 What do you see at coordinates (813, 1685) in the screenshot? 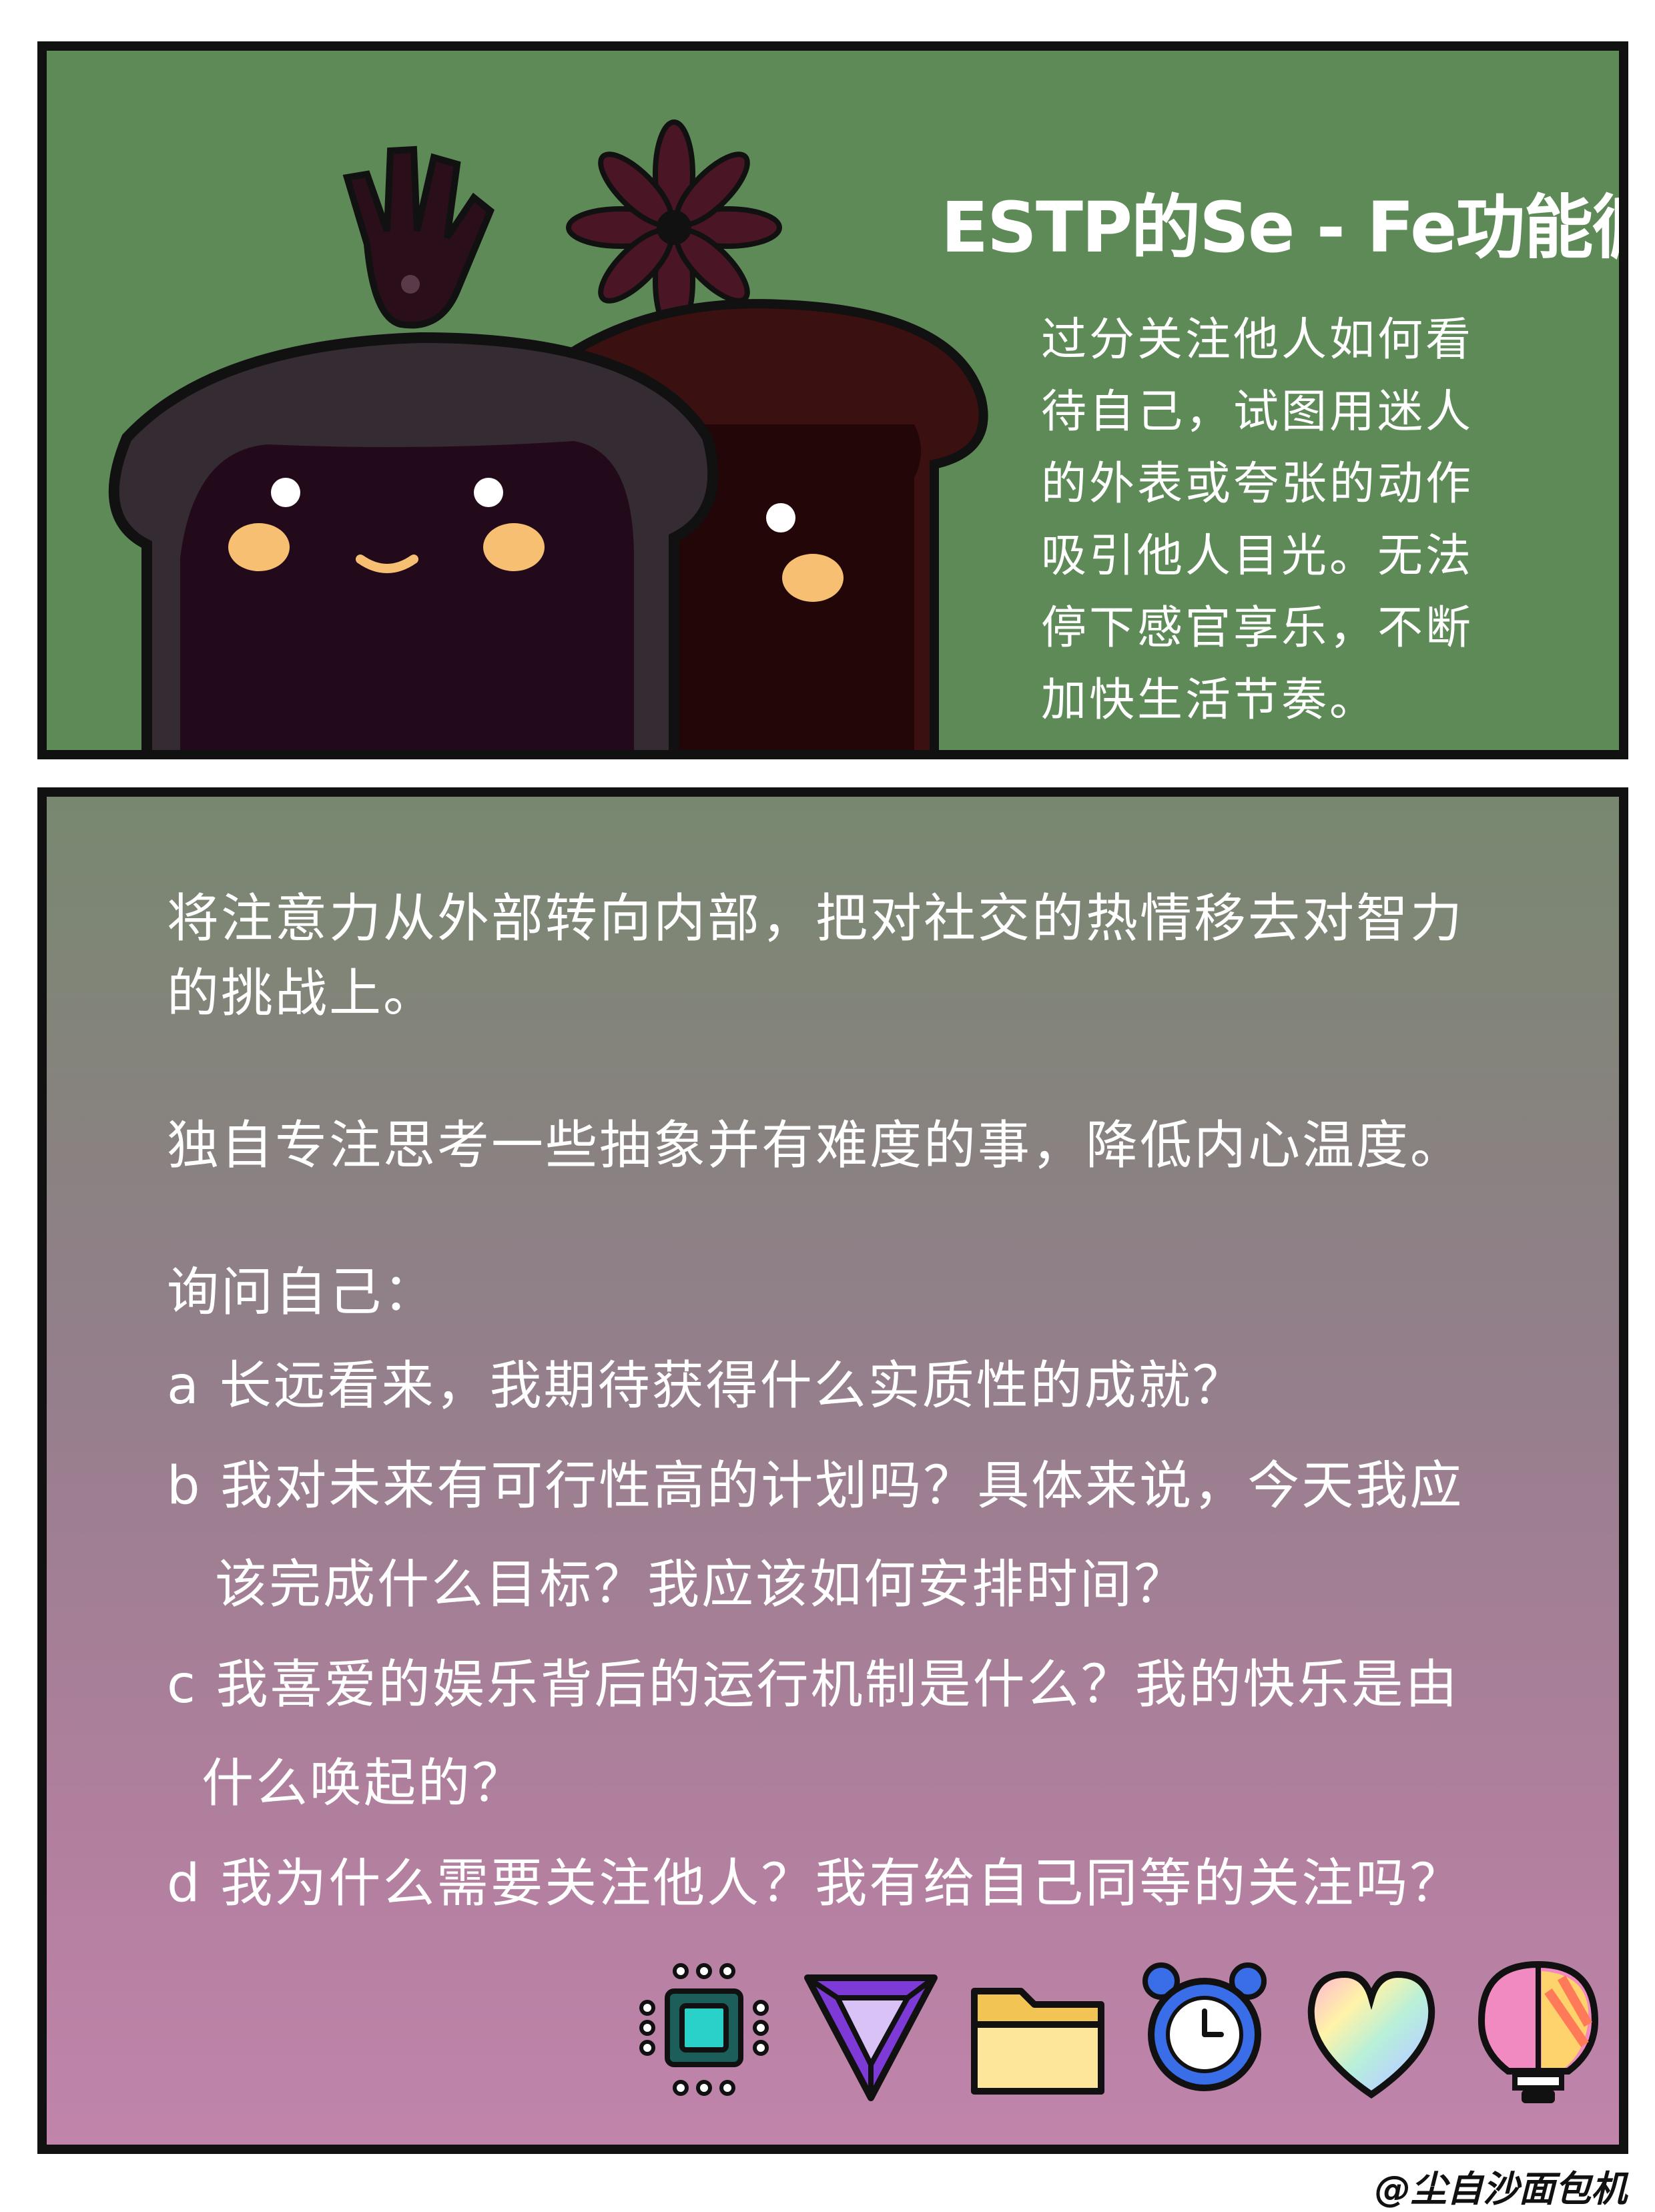
I see `question-c: c 我喜爱的娱乐背后的运行机制是什么？我的快乐是由` at bounding box center [813, 1685].